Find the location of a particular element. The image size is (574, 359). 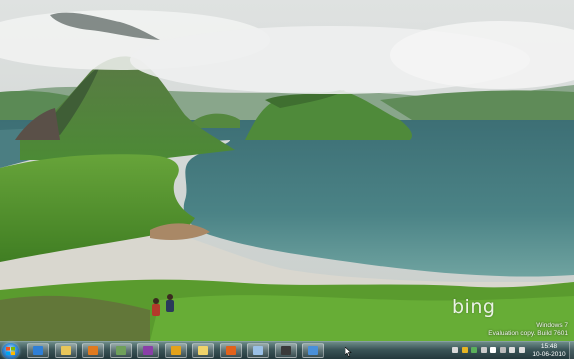

clock-time: 15:48 is located at coordinates (549, 346).